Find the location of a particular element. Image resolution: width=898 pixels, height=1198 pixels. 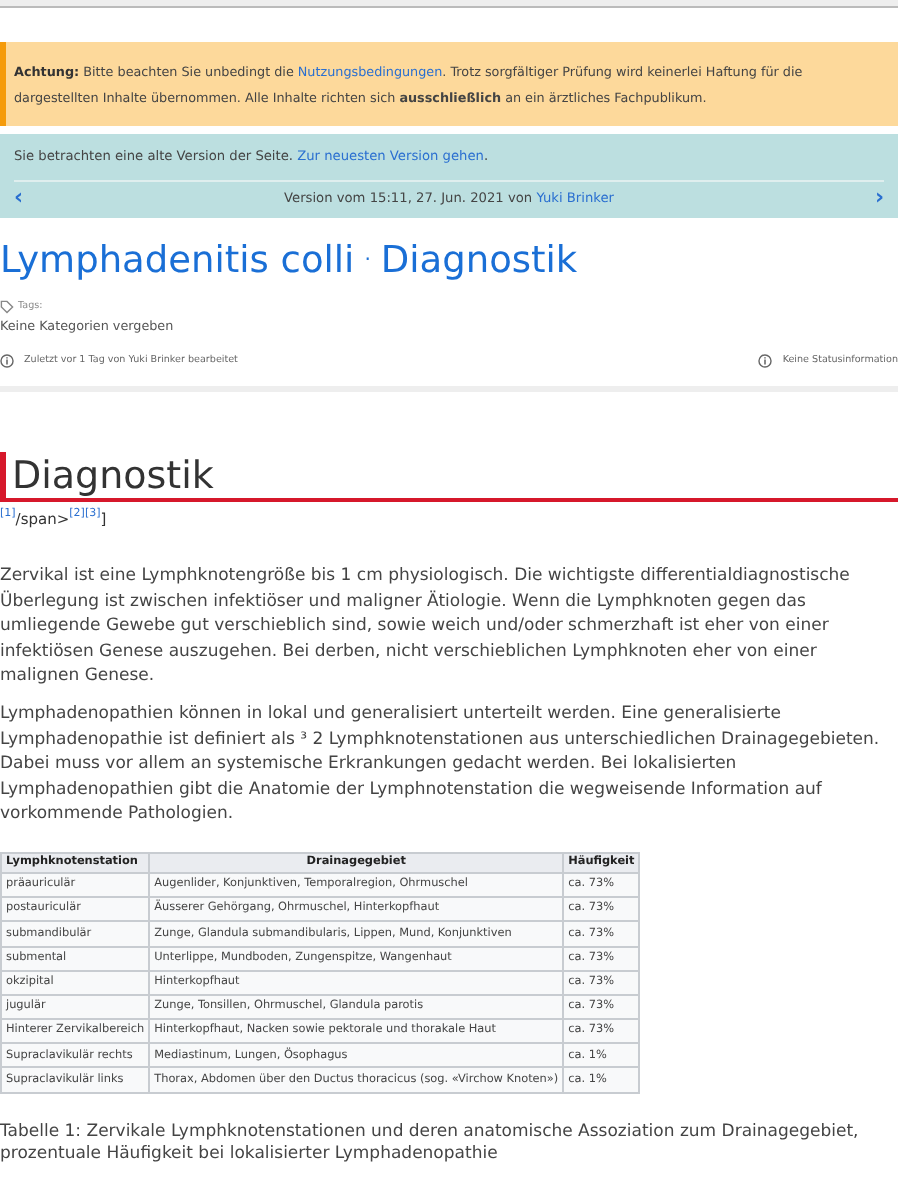

previous-version-button: ‹ is located at coordinates (19, 198).